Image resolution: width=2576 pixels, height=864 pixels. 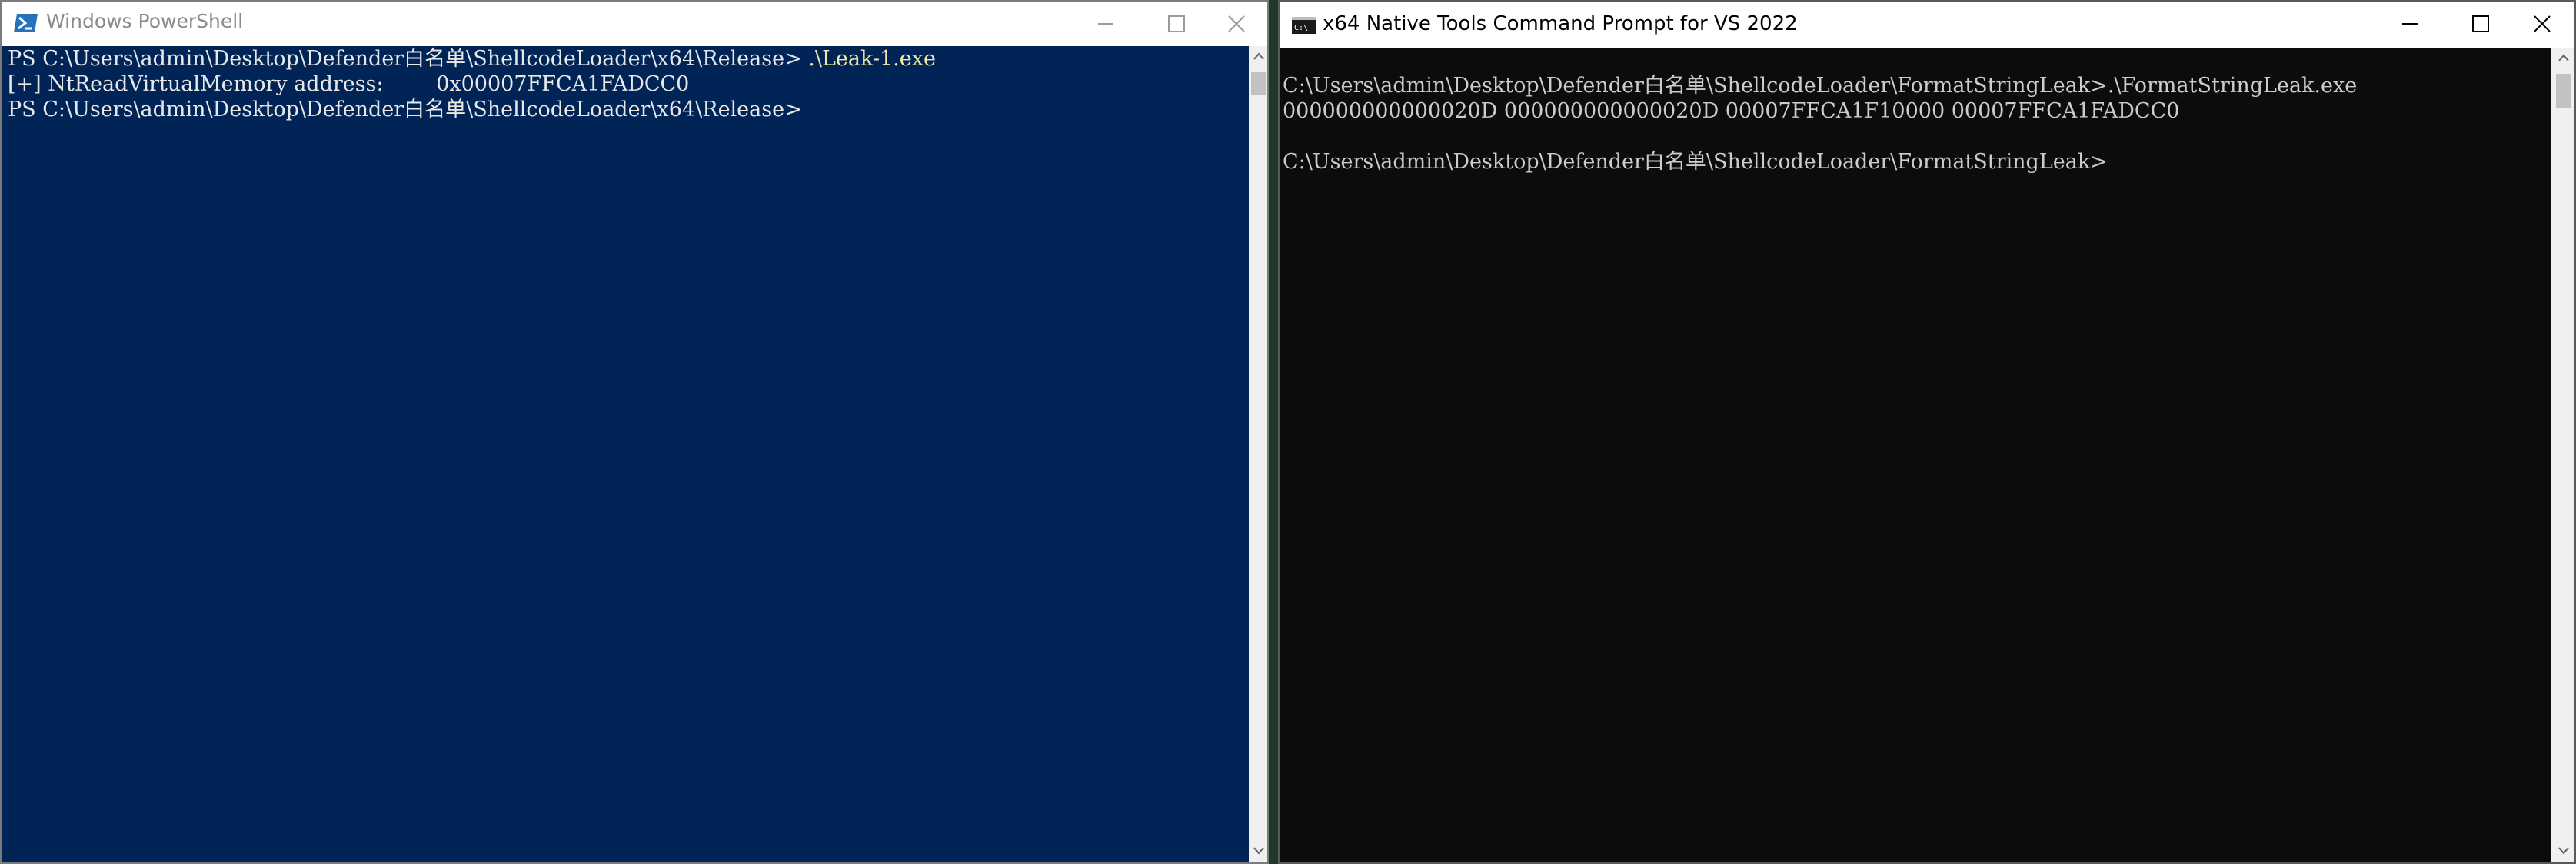 What do you see at coordinates (872, 59) in the screenshot?
I see `console-command: .\Leak-1.exe` at bounding box center [872, 59].